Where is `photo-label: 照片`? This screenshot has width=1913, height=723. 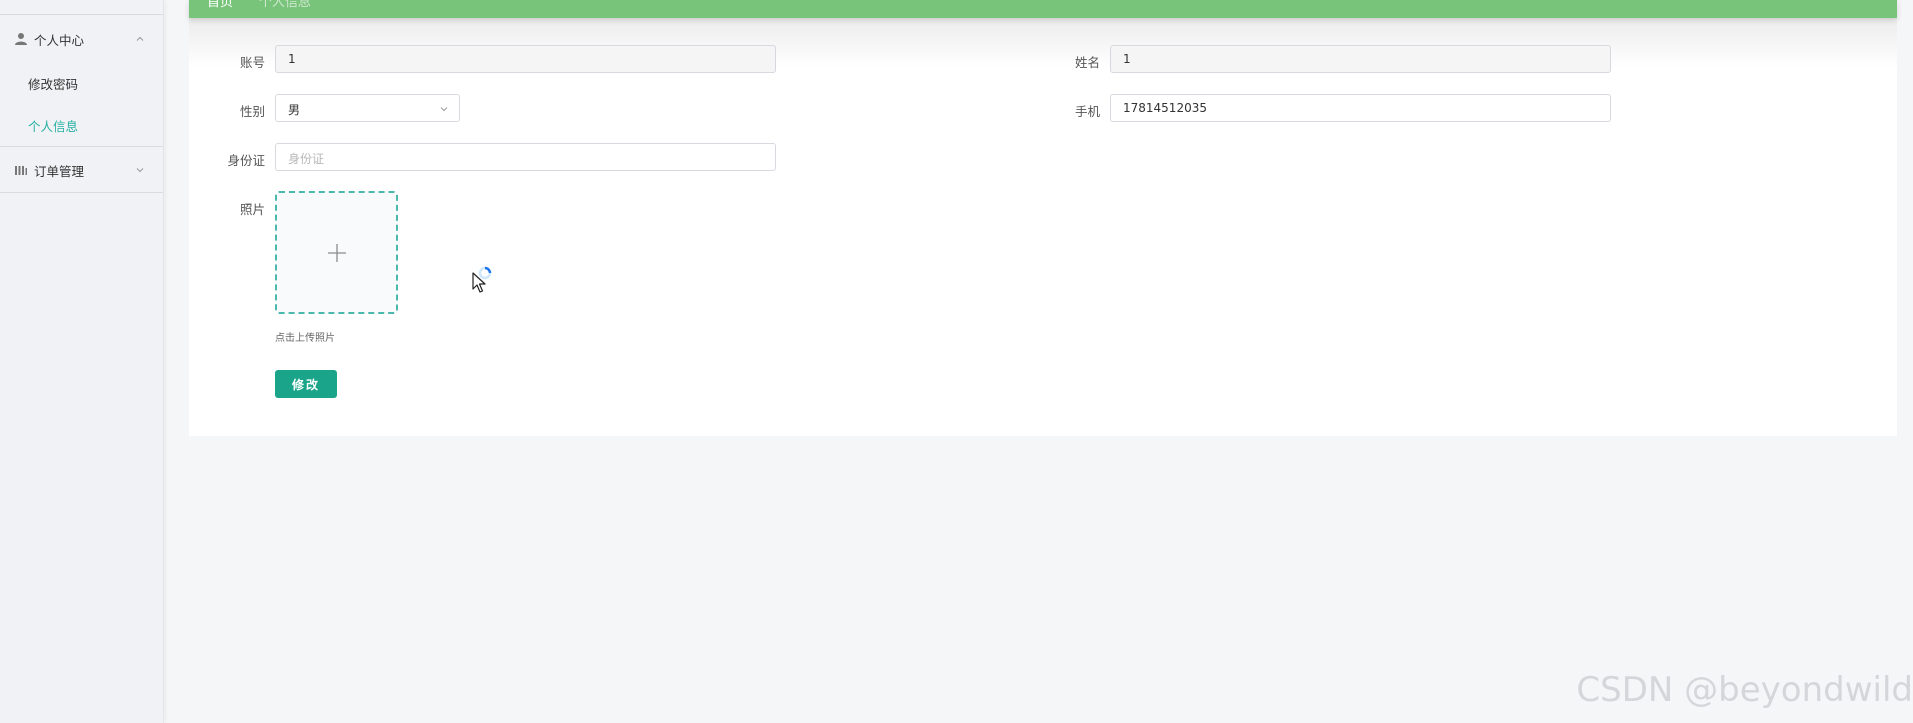
photo-label: 照片 is located at coordinates (252, 209).